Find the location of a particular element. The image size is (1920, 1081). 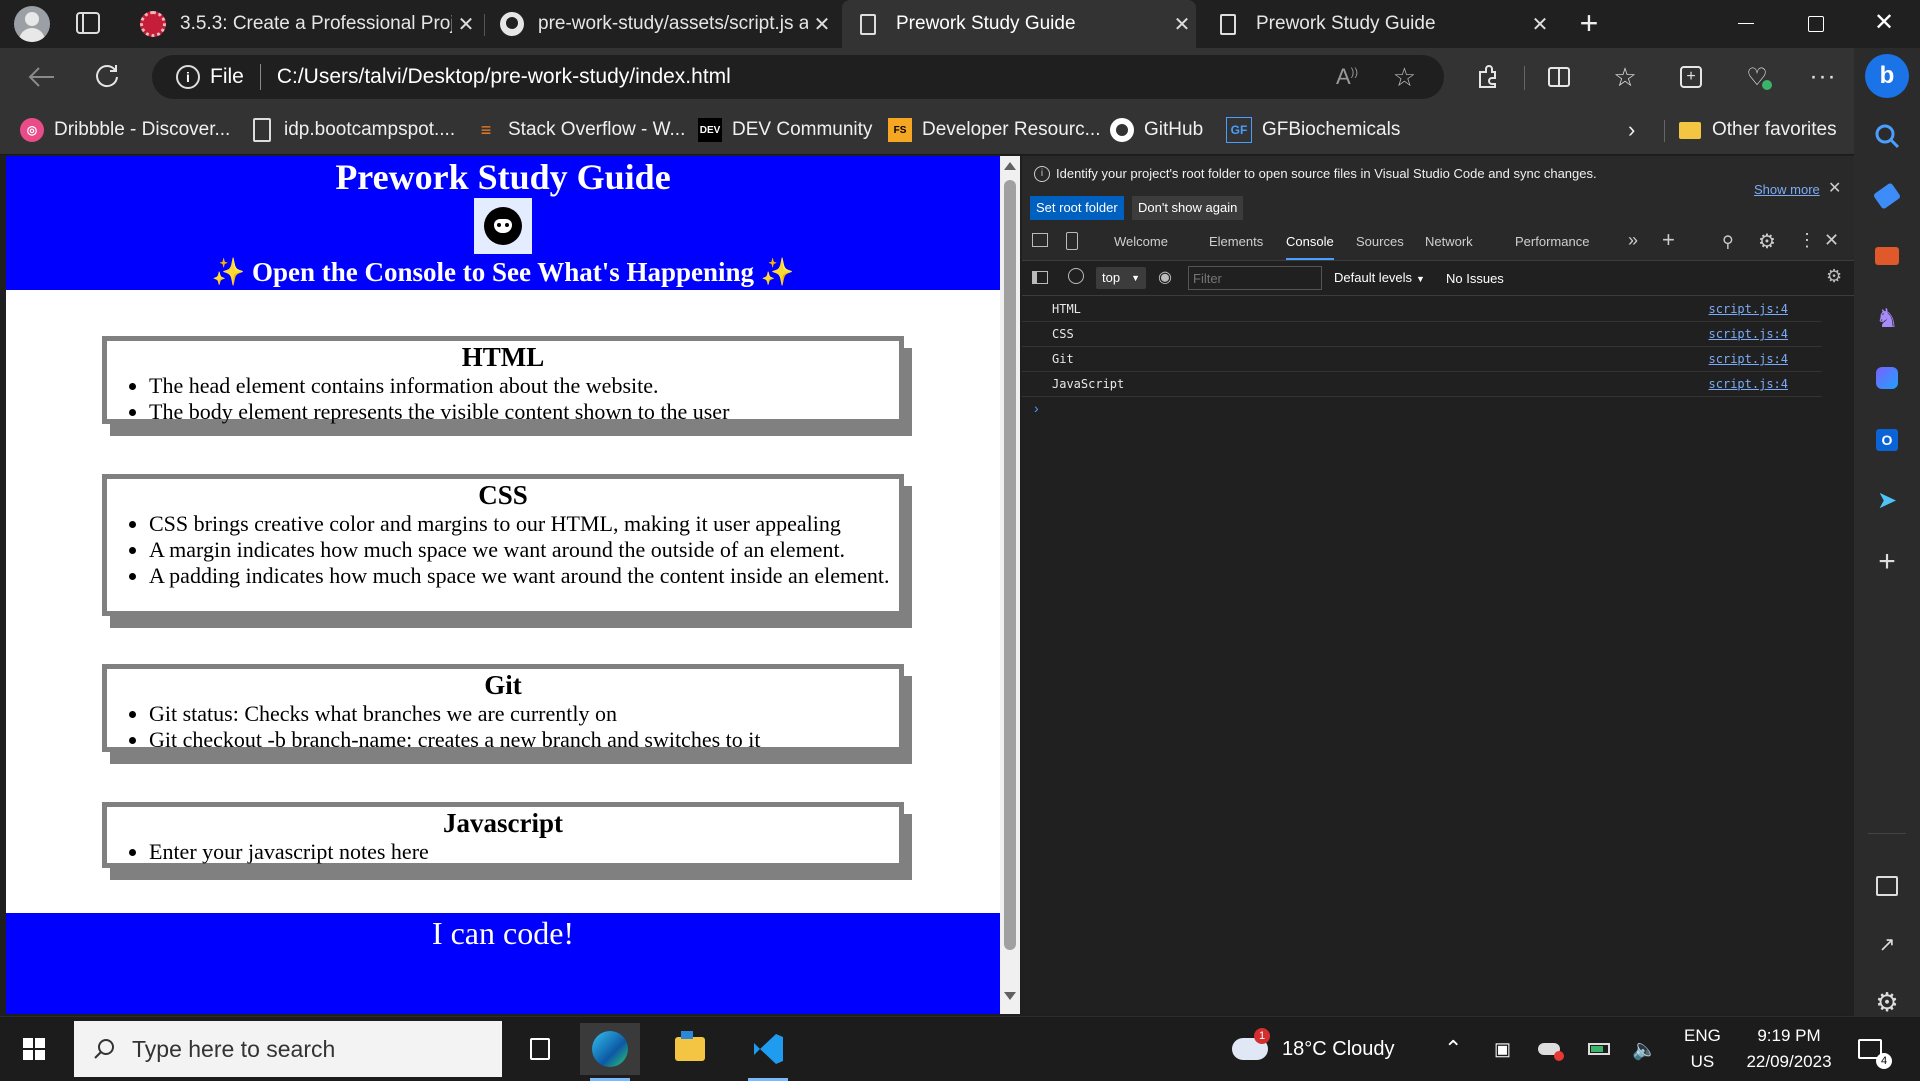

minimize-icon is located at coordinates (1746, 23).